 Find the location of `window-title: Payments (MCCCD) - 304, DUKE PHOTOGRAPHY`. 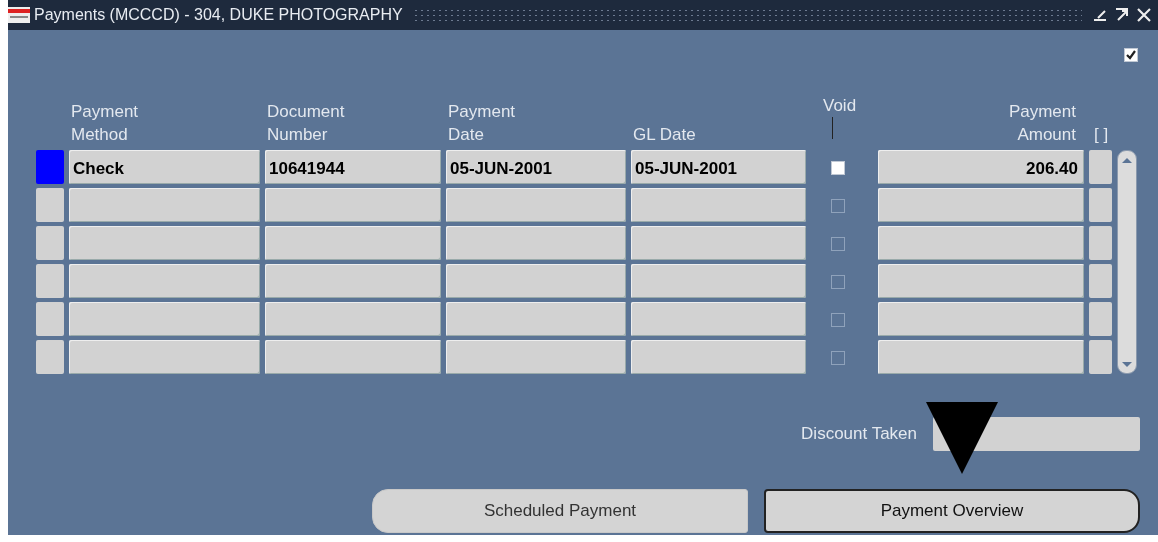

window-title: Payments (MCCCD) - 304, DUKE PHOTOGRAPHY is located at coordinates (218, 15).